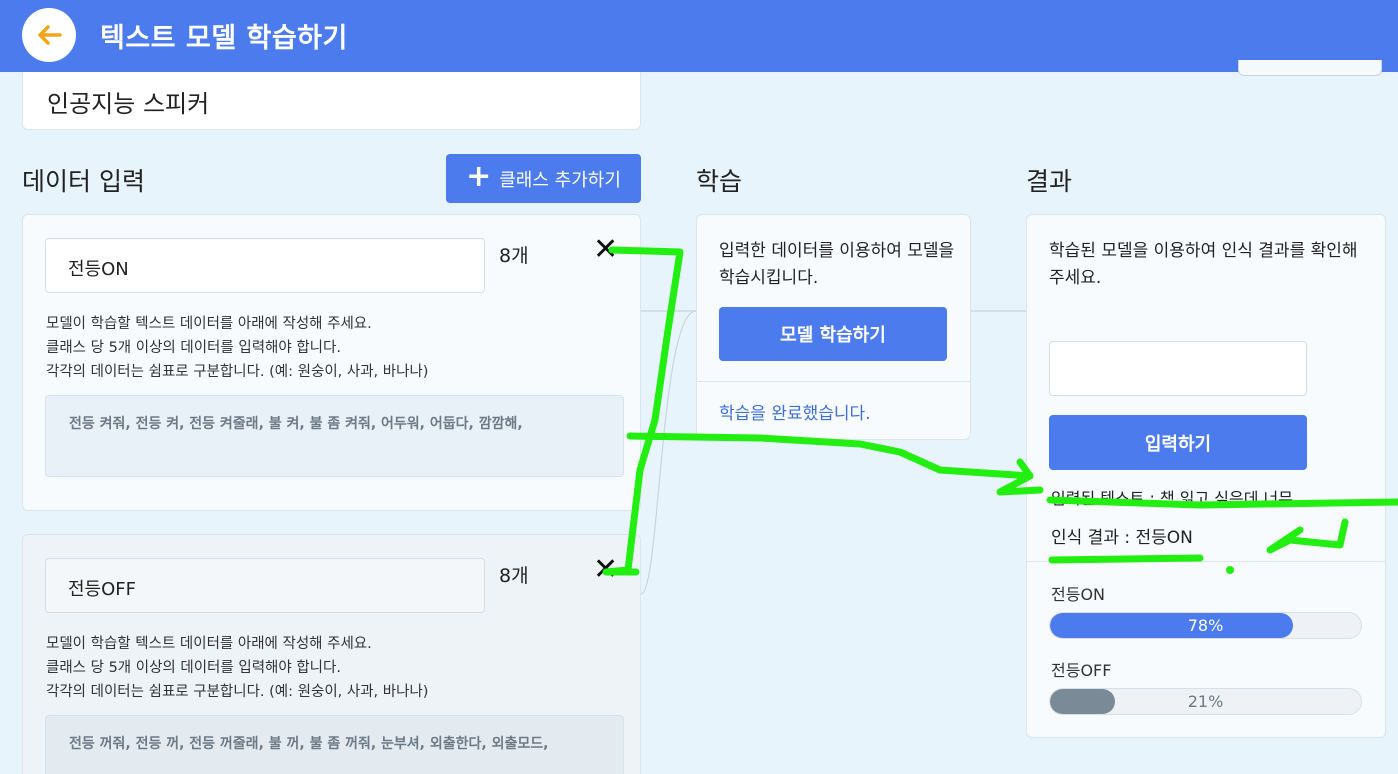 Image resolution: width=1398 pixels, height=774 pixels. I want to click on prob-bar-off: 21%, so click(1205, 701).